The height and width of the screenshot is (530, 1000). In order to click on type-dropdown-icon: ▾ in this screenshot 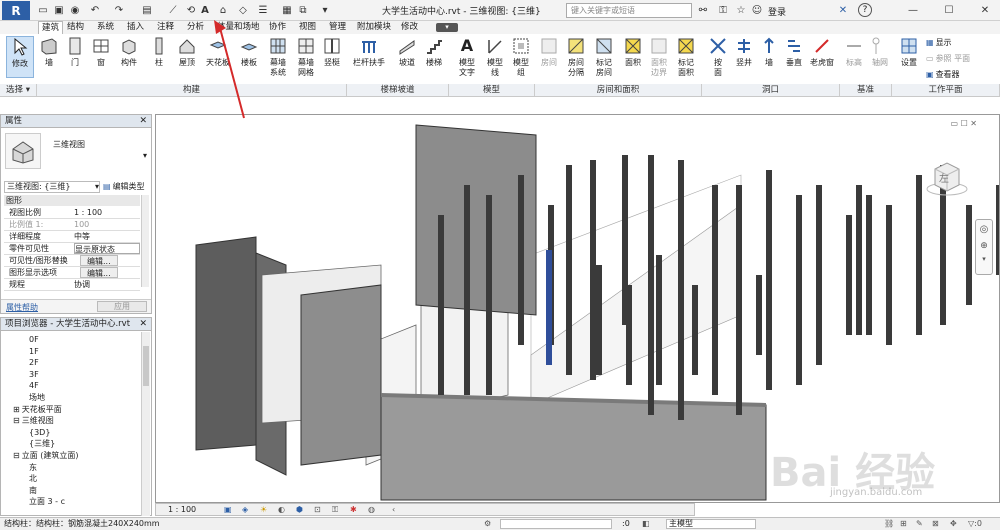, I will do `click(145, 155)`.